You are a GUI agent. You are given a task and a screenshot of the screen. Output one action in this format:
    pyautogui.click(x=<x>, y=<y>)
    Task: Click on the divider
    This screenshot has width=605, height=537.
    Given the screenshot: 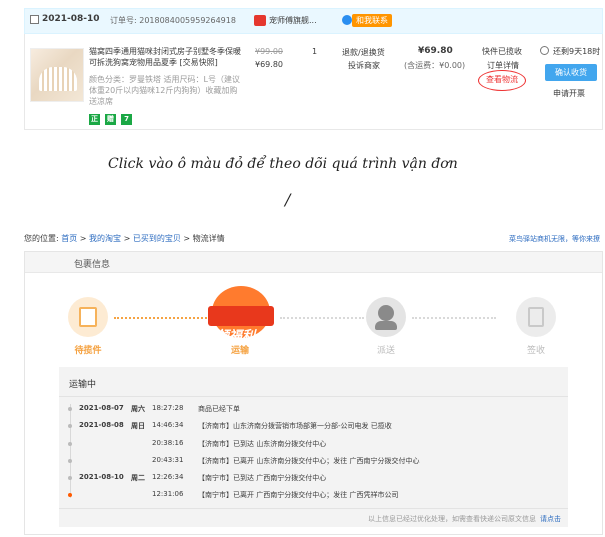 What is the action you would take?
    pyautogui.click(x=313, y=396)
    